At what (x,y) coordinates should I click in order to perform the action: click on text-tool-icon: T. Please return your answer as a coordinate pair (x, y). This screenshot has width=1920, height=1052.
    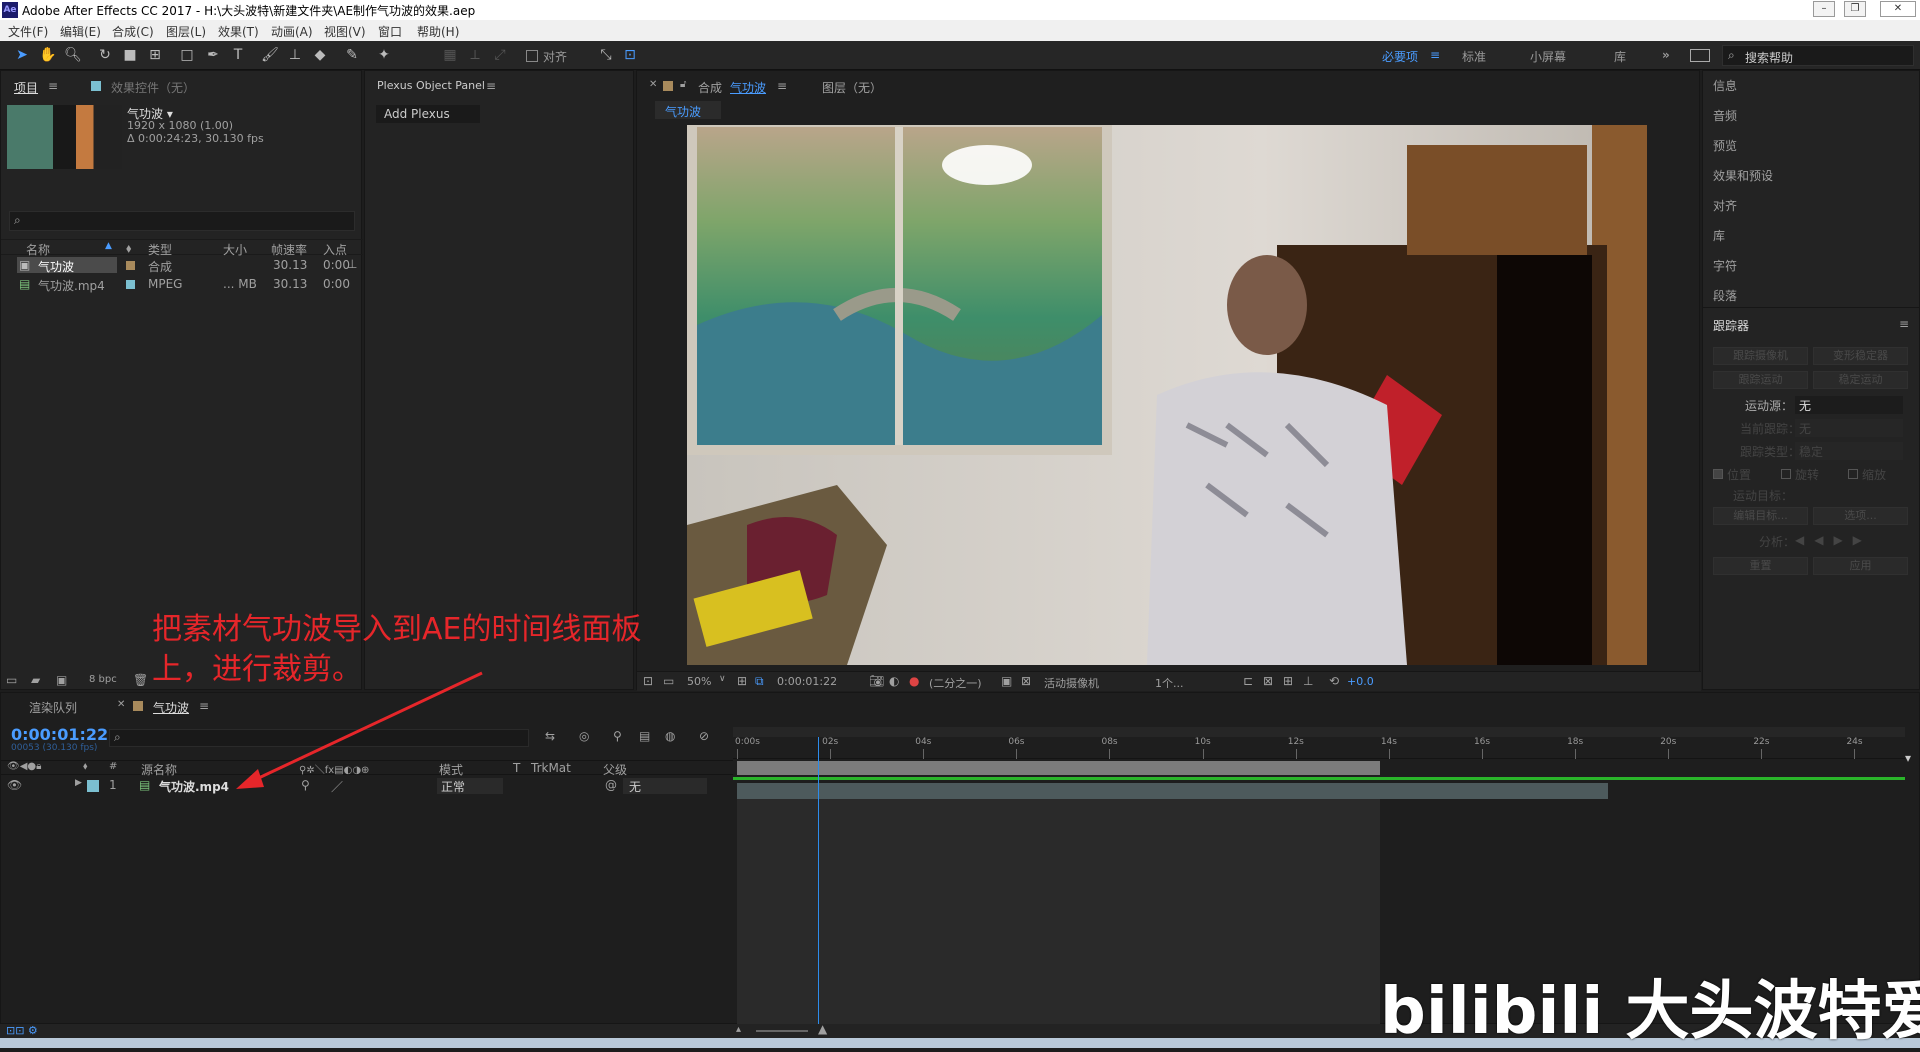
    Looking at the image, I should click on (238, 55).